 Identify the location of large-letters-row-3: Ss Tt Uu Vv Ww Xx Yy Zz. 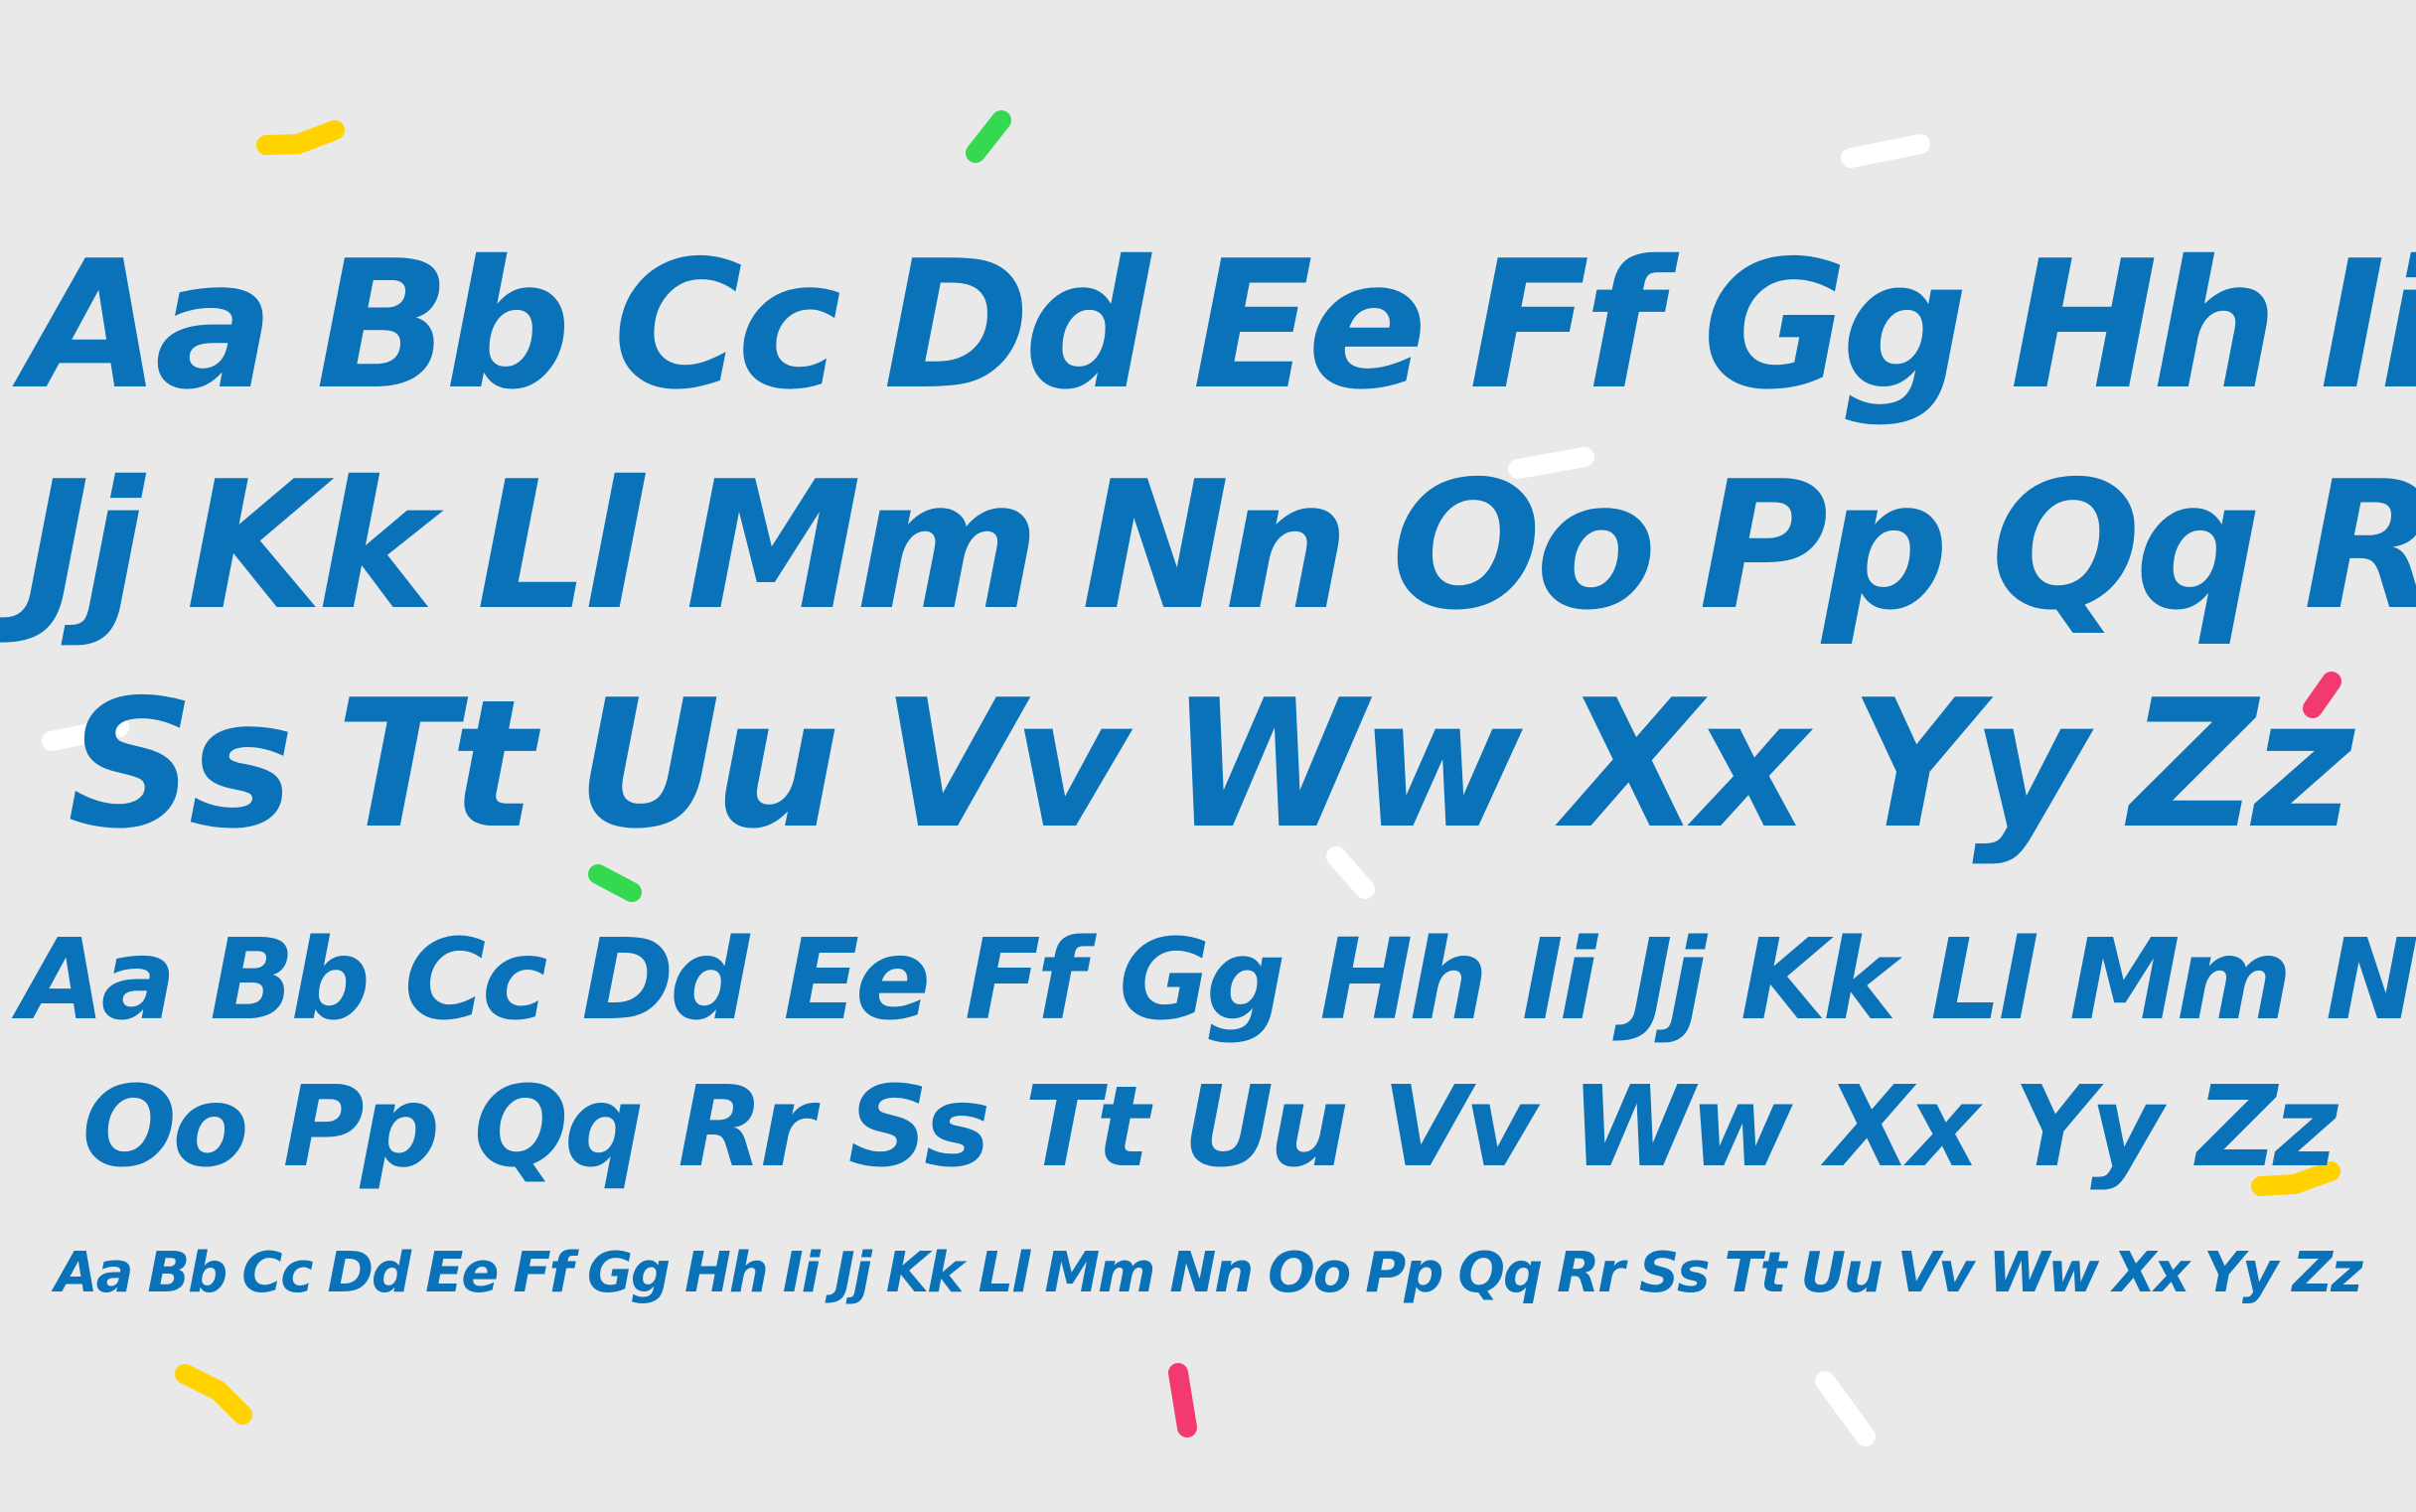
(1208, 765).